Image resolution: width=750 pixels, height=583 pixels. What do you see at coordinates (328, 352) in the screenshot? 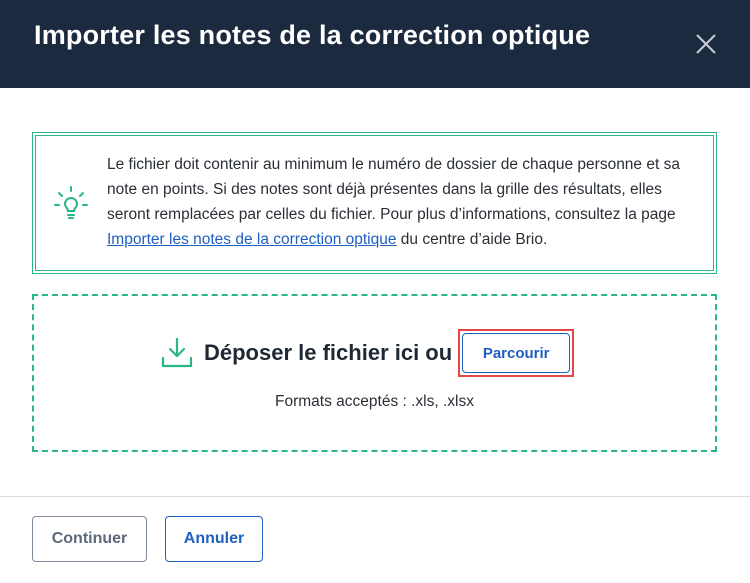
I see `dropzone-label: Déposer le fichier ici ou` at bounding box center [328, 352].